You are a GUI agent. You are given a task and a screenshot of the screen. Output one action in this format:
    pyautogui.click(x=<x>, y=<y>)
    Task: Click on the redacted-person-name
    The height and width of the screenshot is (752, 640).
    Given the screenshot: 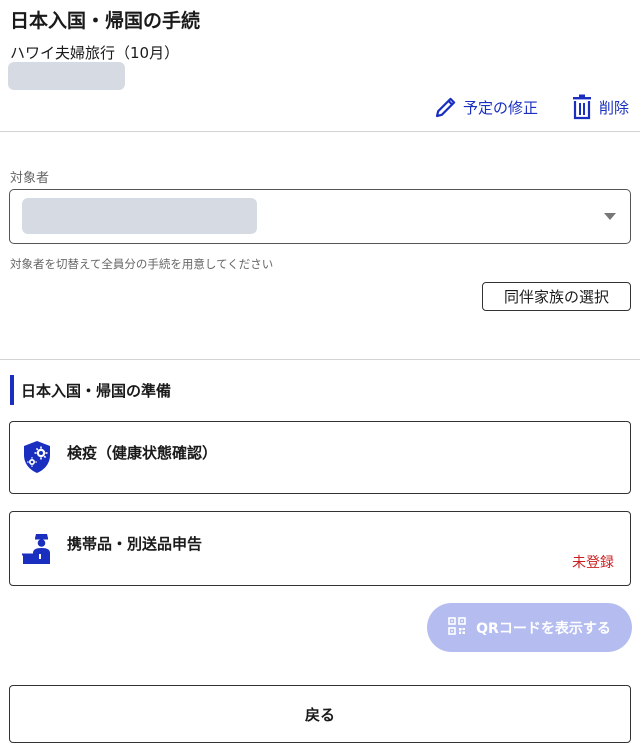 What is the action you would take?
    pyautogui.click(x=139, y=216)
    